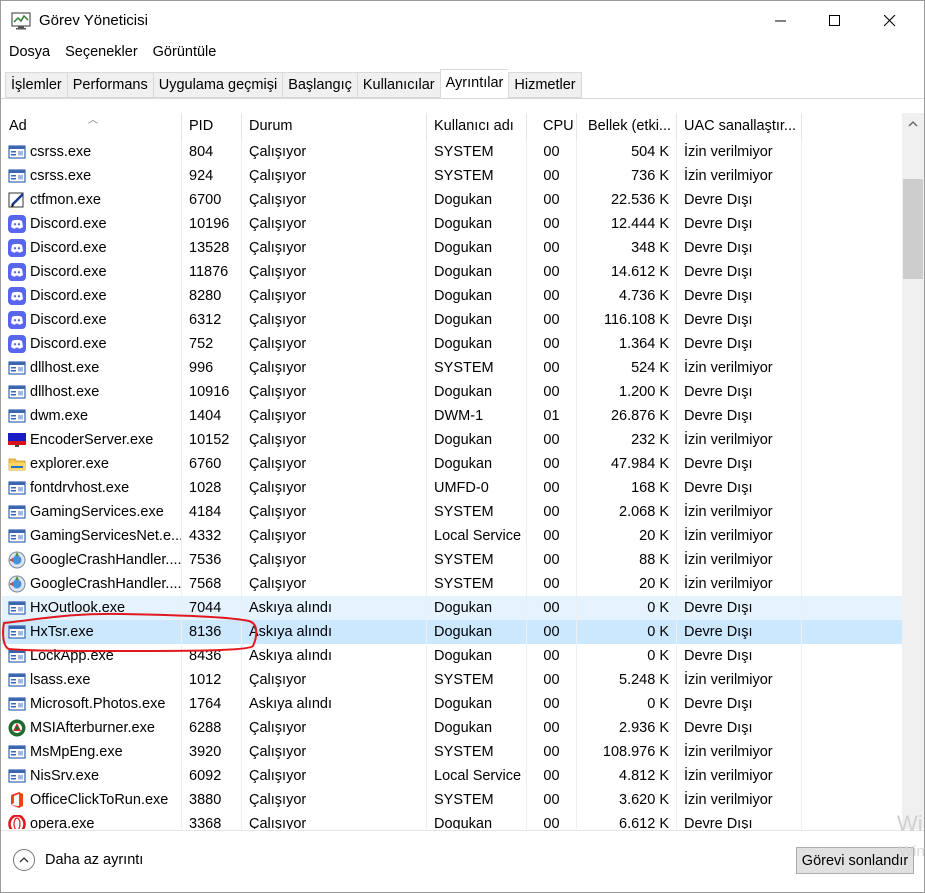  I want to click on column-header-name: ︿ Ad, so click(92, 126).